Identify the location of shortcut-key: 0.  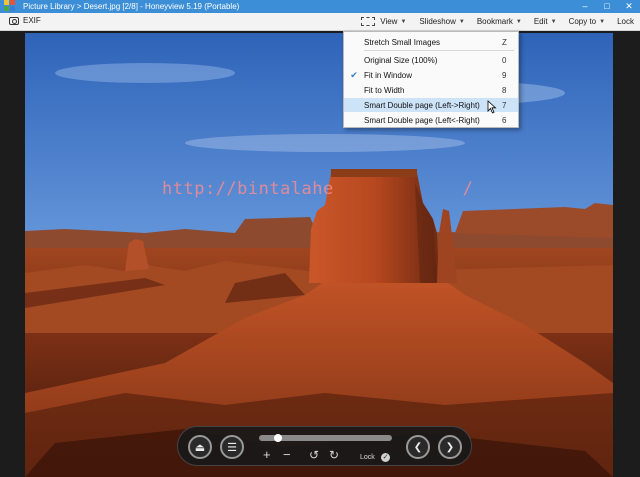
(504, 60).